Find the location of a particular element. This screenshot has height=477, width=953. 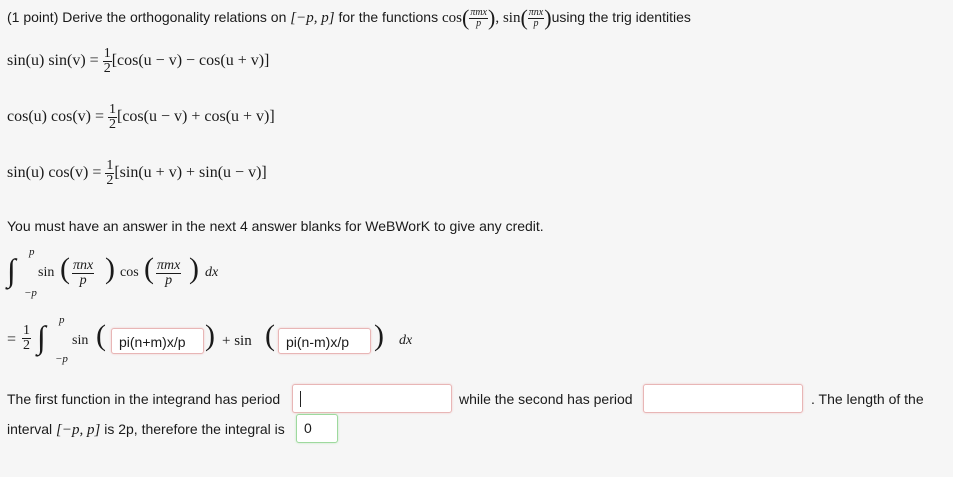

integral2-plus-sin: + sin is located at coordinates (237, 341).